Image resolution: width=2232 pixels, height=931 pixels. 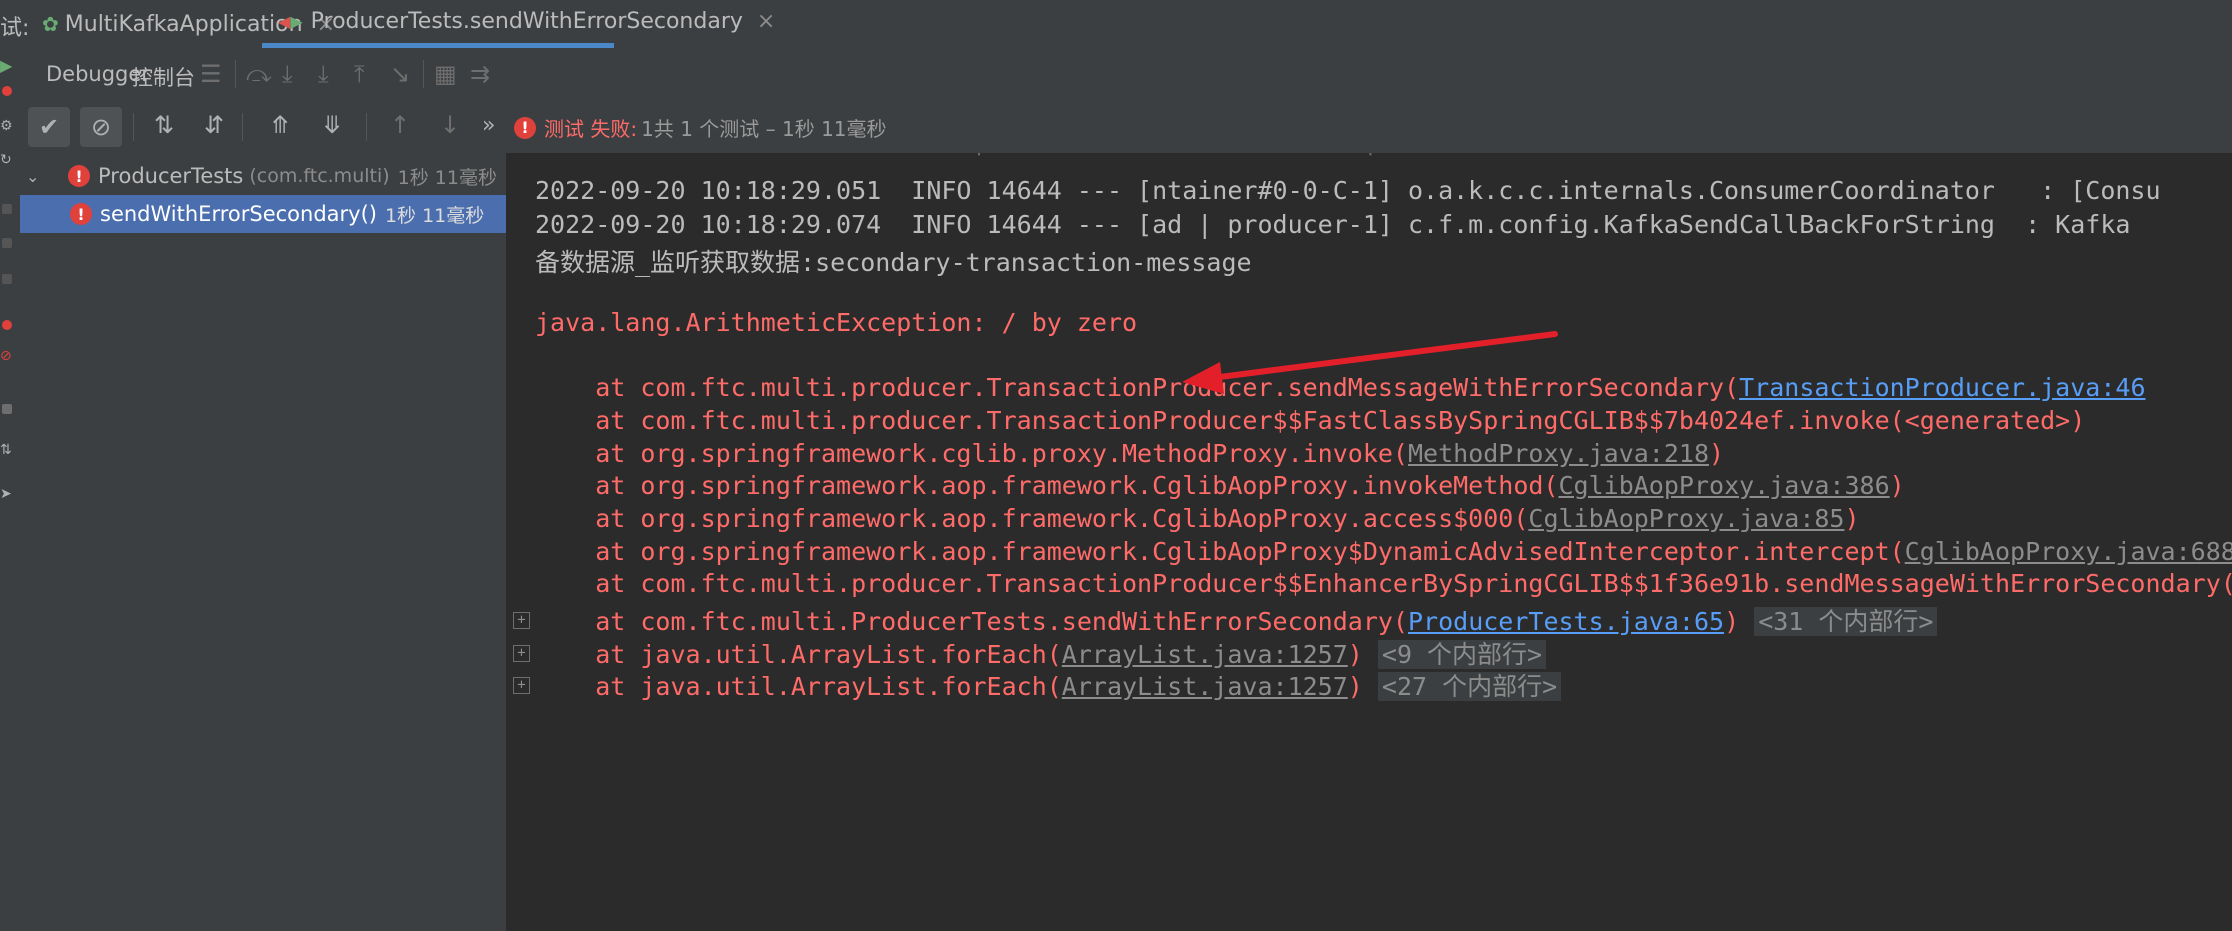 What do you see at coordinates (526, 21) in the screenshot?
I see `tab-label: ProducerTests.sendWithErrorSecondary` at bounding box center [526, 21].